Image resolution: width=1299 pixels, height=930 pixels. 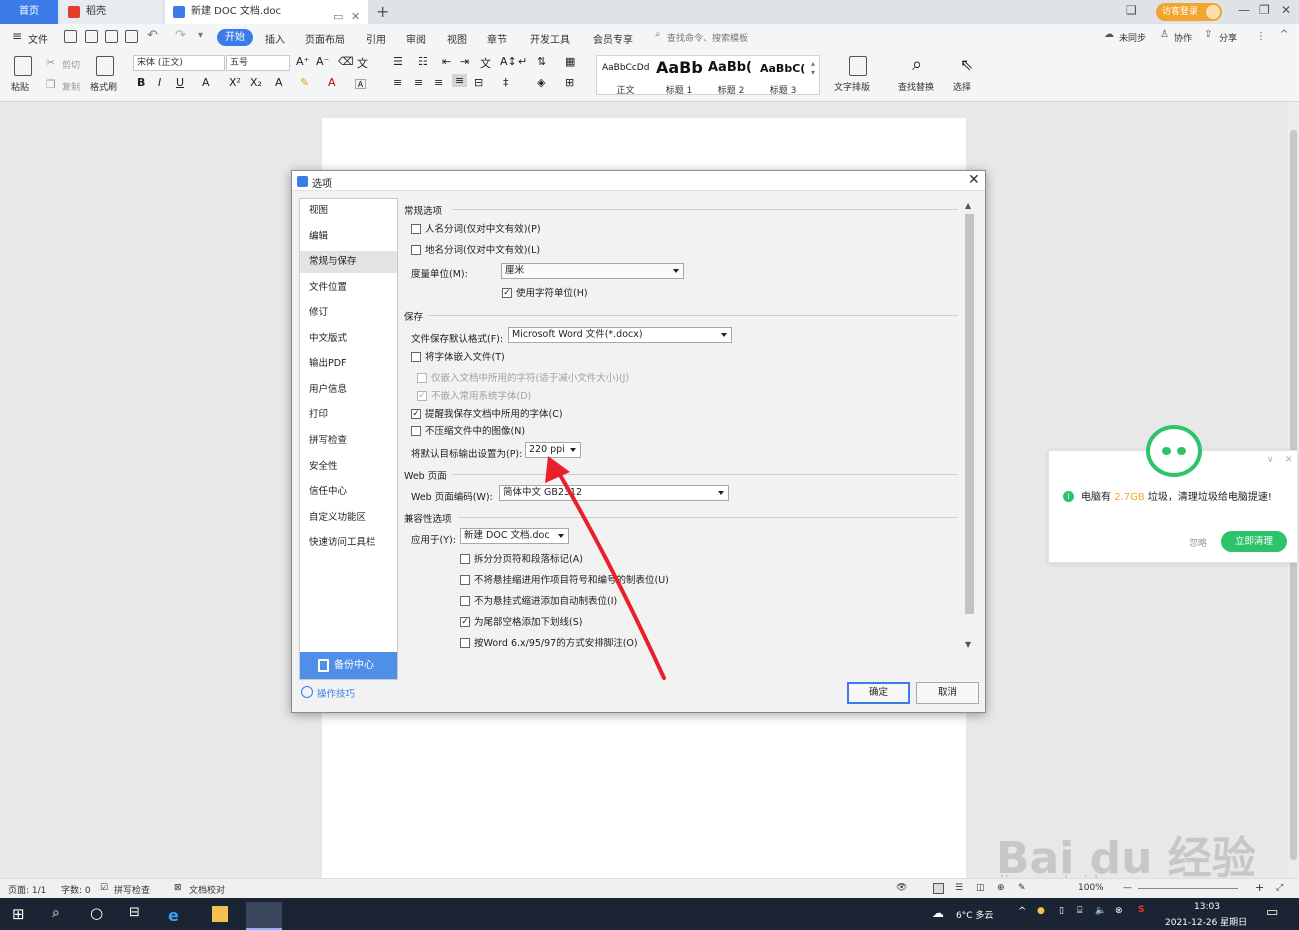 What do you see at coordinates (916, 86) in the screenshot?
I see `find-replace-button: 查找替换` at bounding box center [916, 86].